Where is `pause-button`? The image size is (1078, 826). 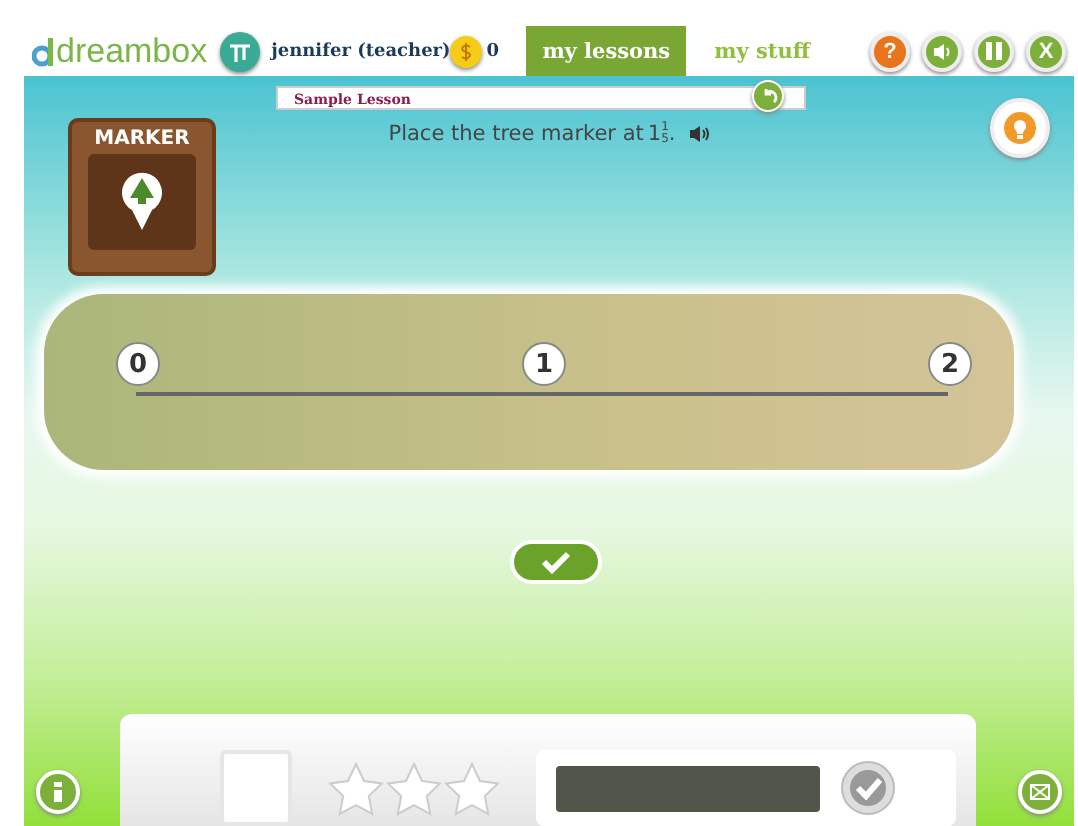 pause-button is located at coordinates (994, 51).